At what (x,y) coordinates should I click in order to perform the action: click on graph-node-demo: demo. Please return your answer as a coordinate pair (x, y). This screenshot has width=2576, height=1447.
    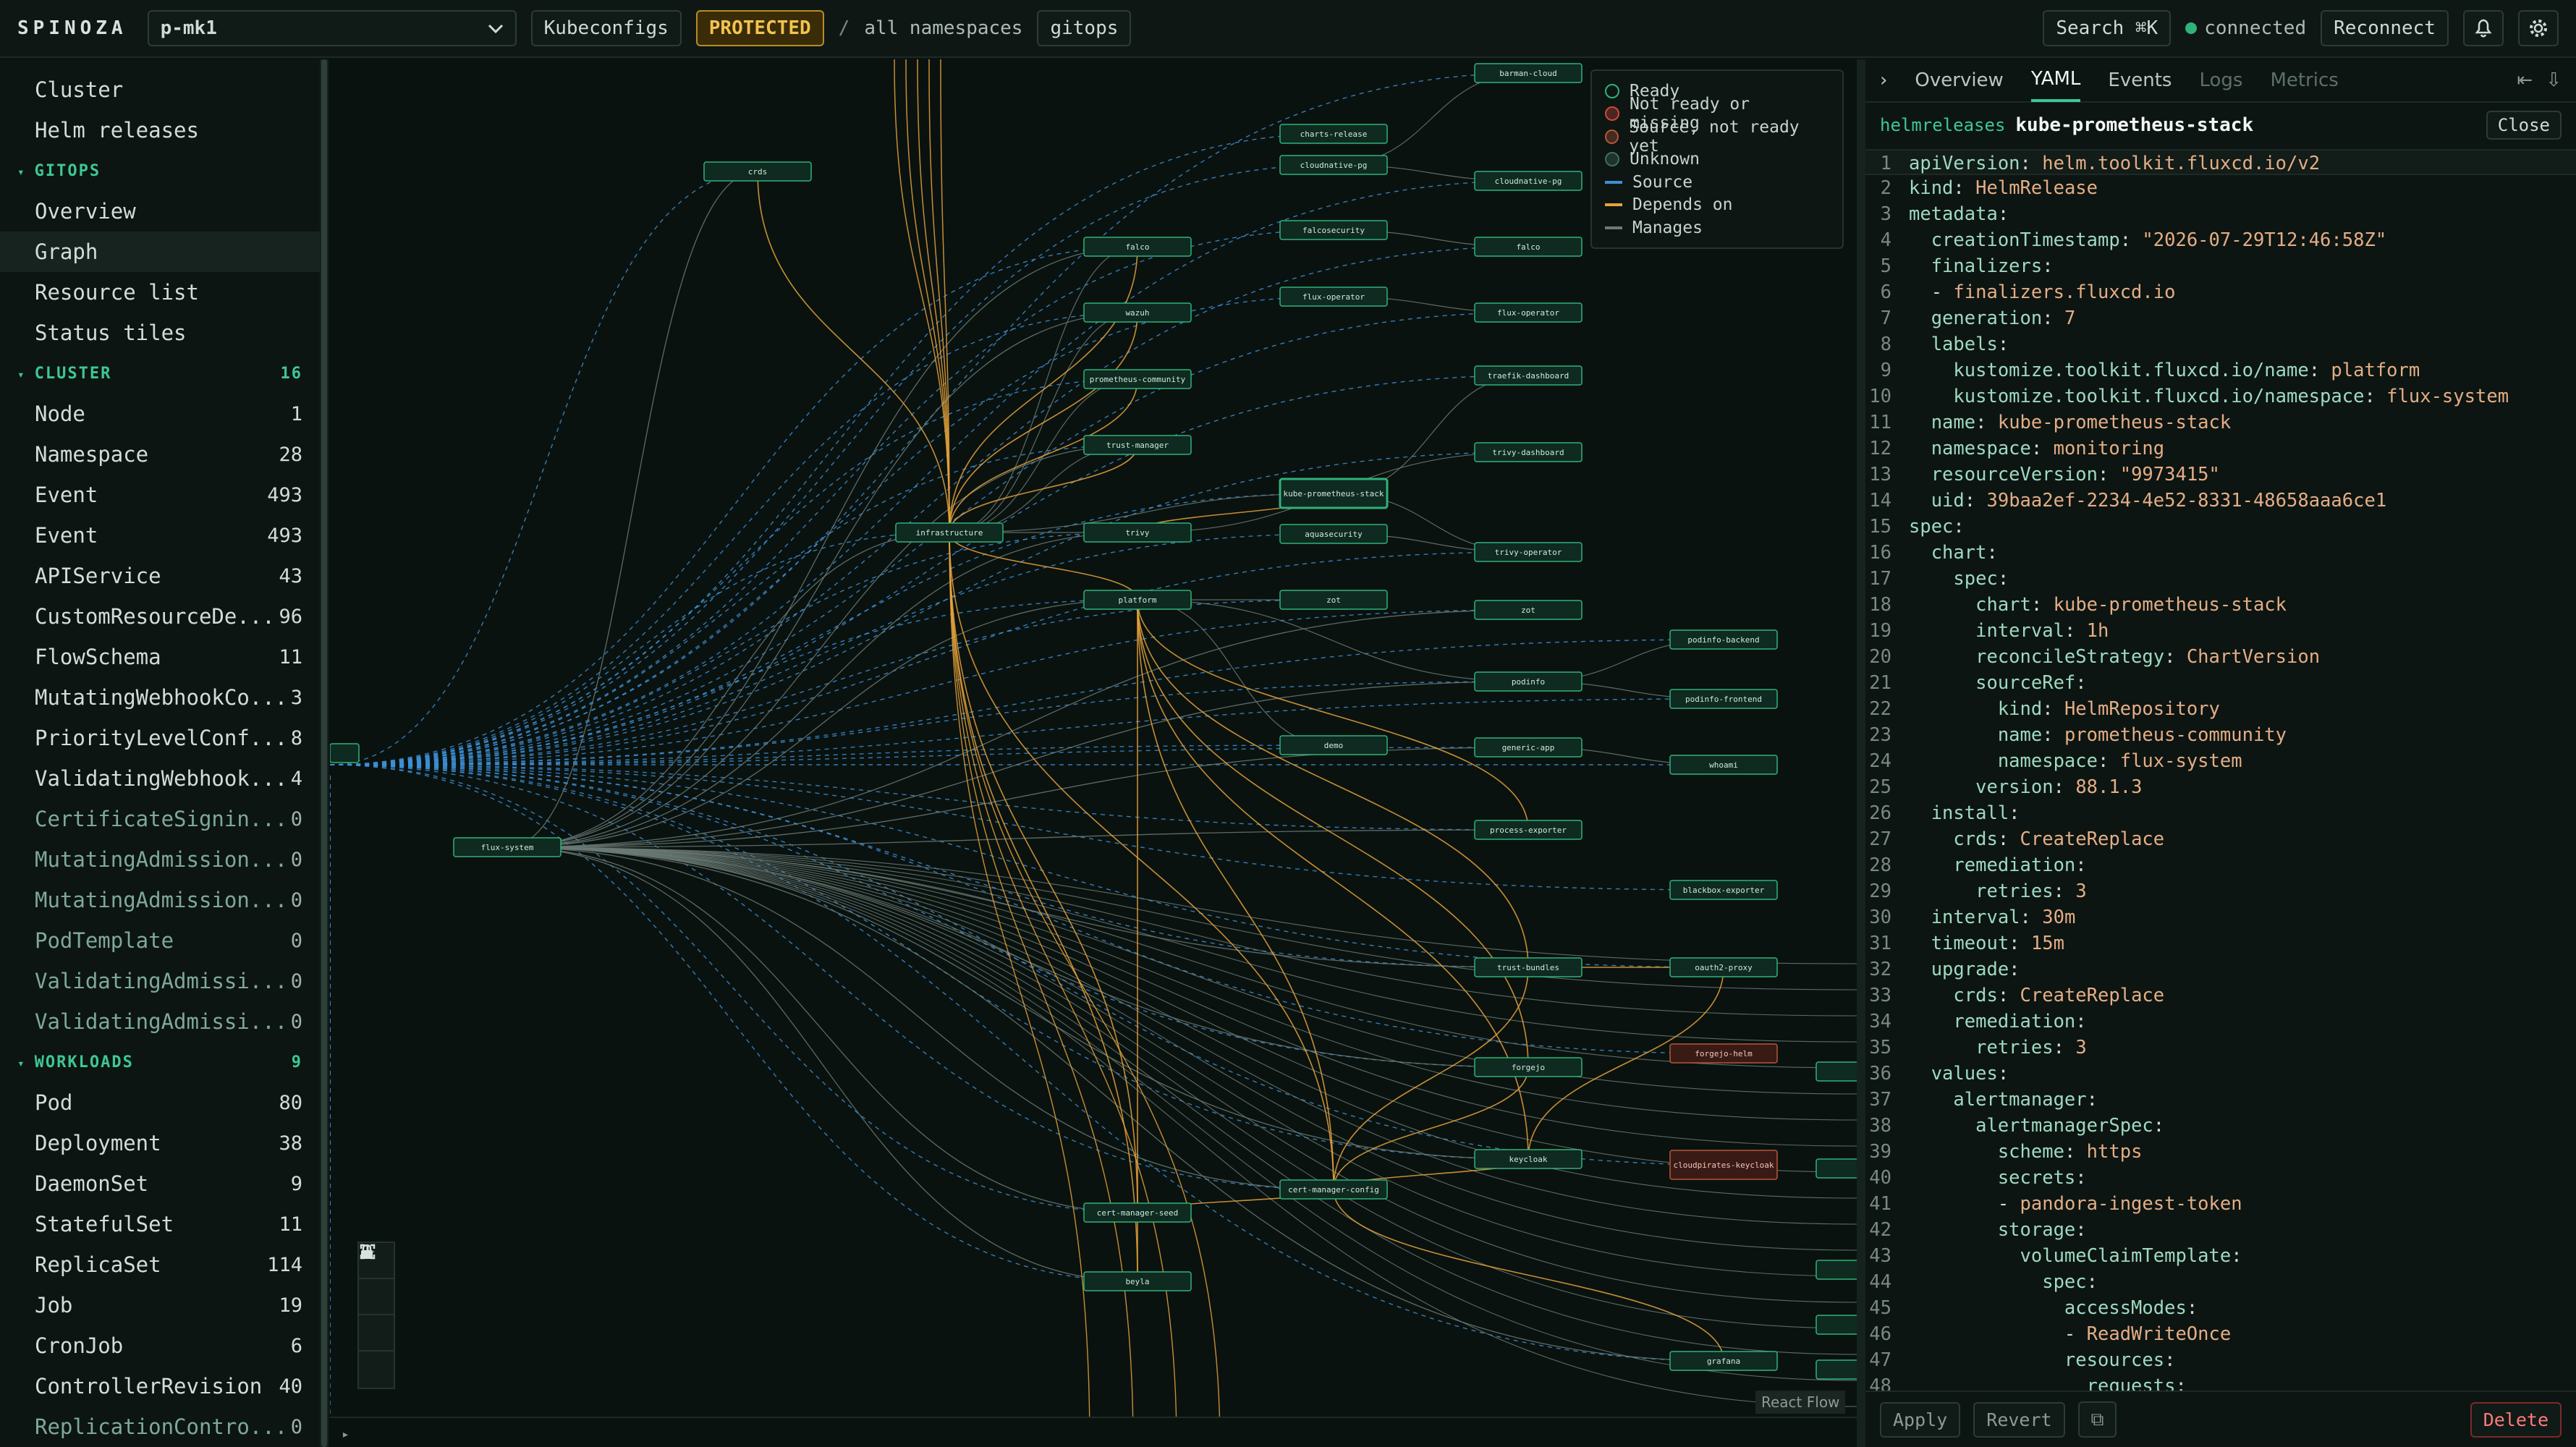
    Looking at the image, I should click on (1333, 745).